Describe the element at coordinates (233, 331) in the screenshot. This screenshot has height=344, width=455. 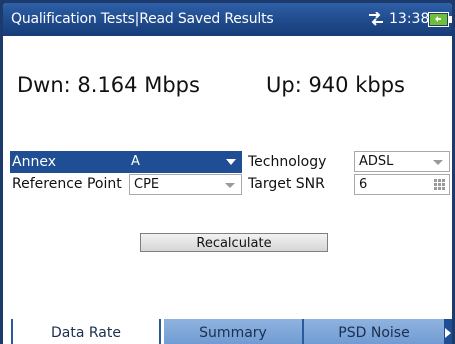
I see `tab-summary: Summary` at that location.